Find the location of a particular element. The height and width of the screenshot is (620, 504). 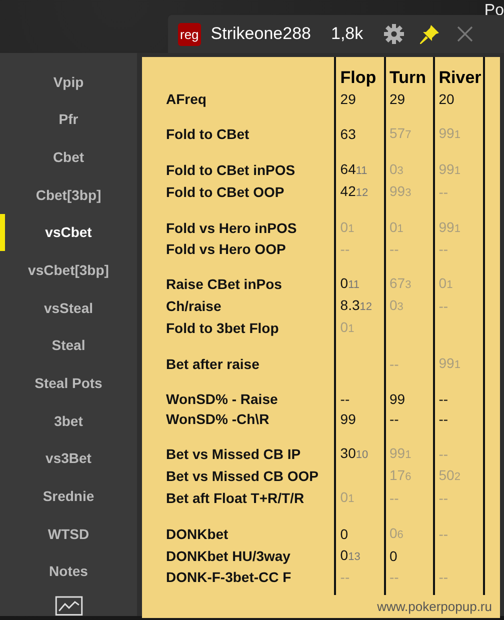

close-icon is located at coordinates (465, 34).